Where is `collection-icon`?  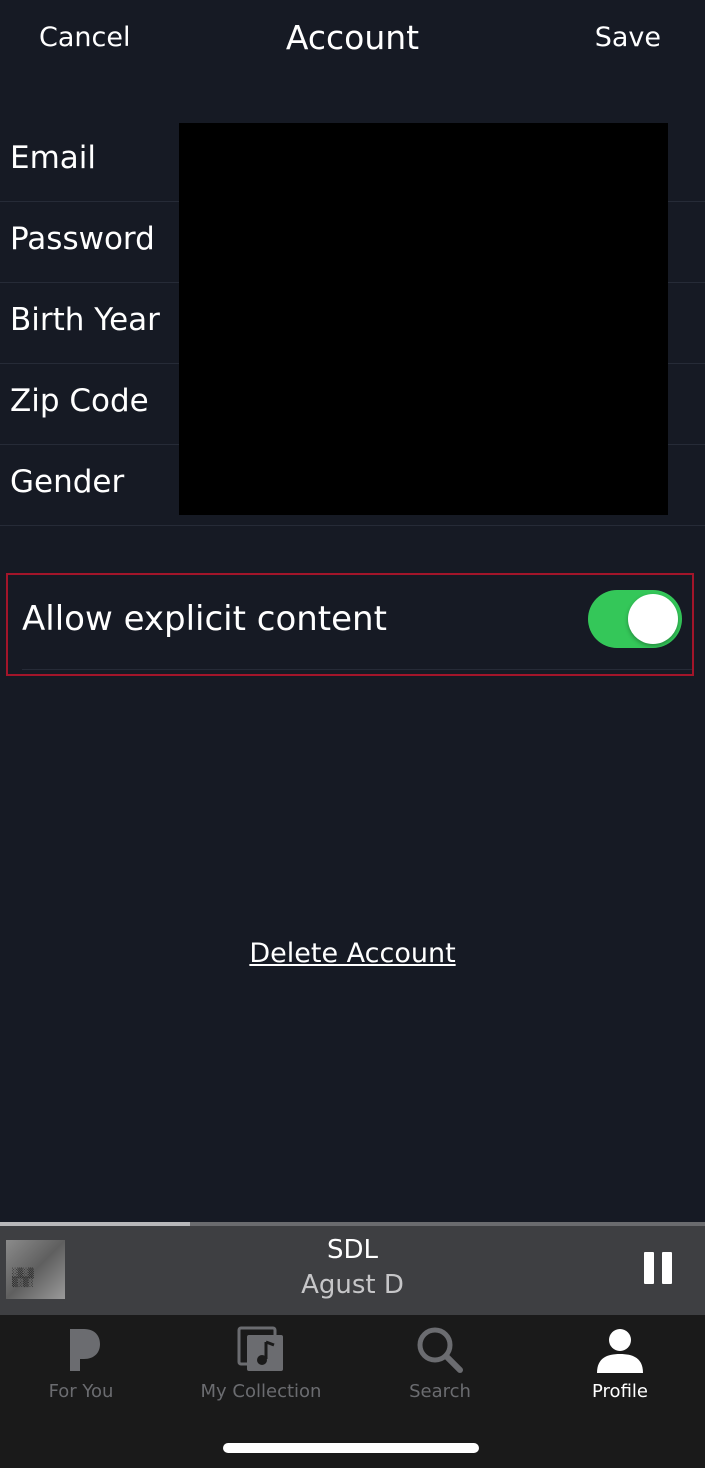 collection-icon is located at coordinates (260, 1348).